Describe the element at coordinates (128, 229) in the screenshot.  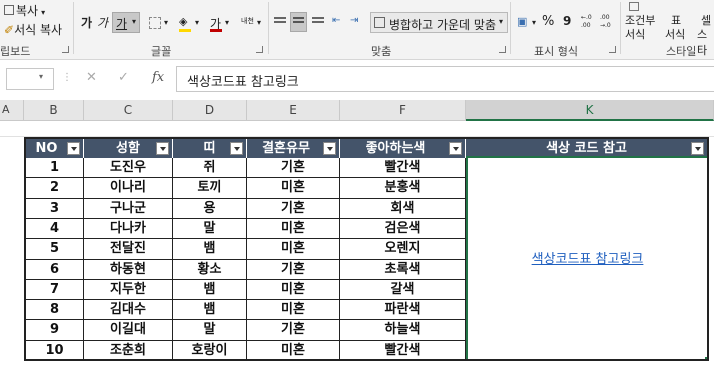
I see `cell-name: 다나카` at that location.